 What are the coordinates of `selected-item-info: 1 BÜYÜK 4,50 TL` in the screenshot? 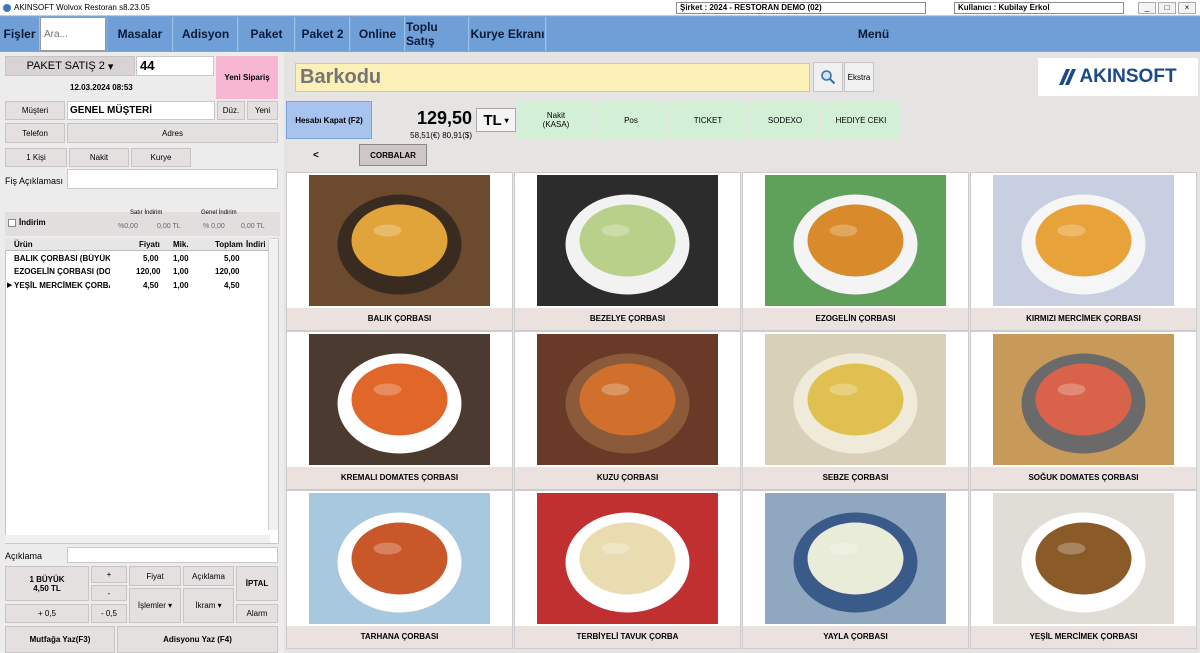 It's located at (47, 583).